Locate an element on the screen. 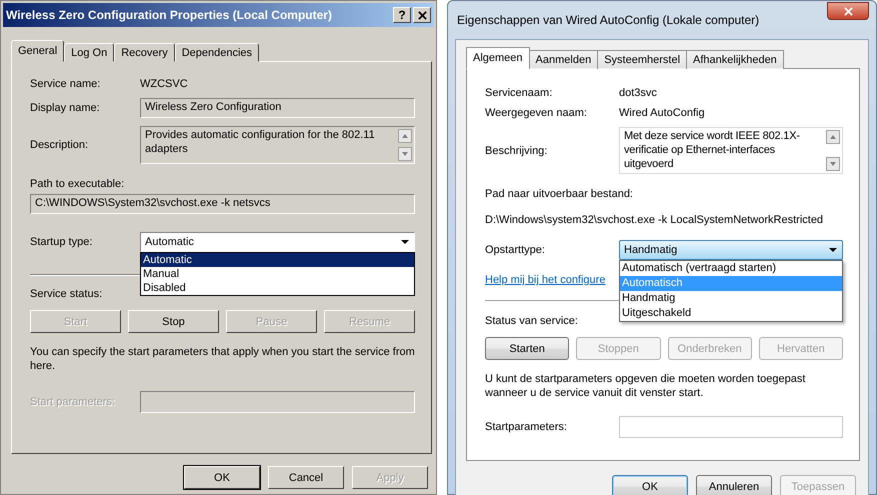 This screenshot has height=495, width=877. field-label: Weergegeven naam: is located at coordinates (536, 113).